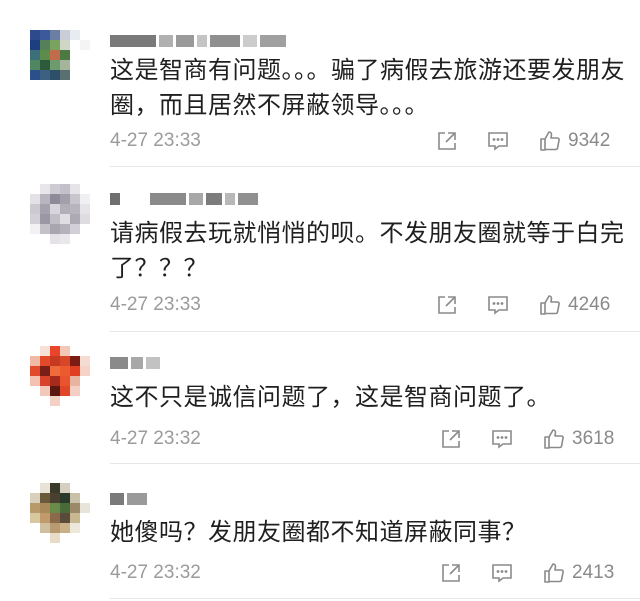 The width and height of the screenshot is (640, 601). I want to click on comment-meta: 4-27 23:32 2413, so click(365, 573).